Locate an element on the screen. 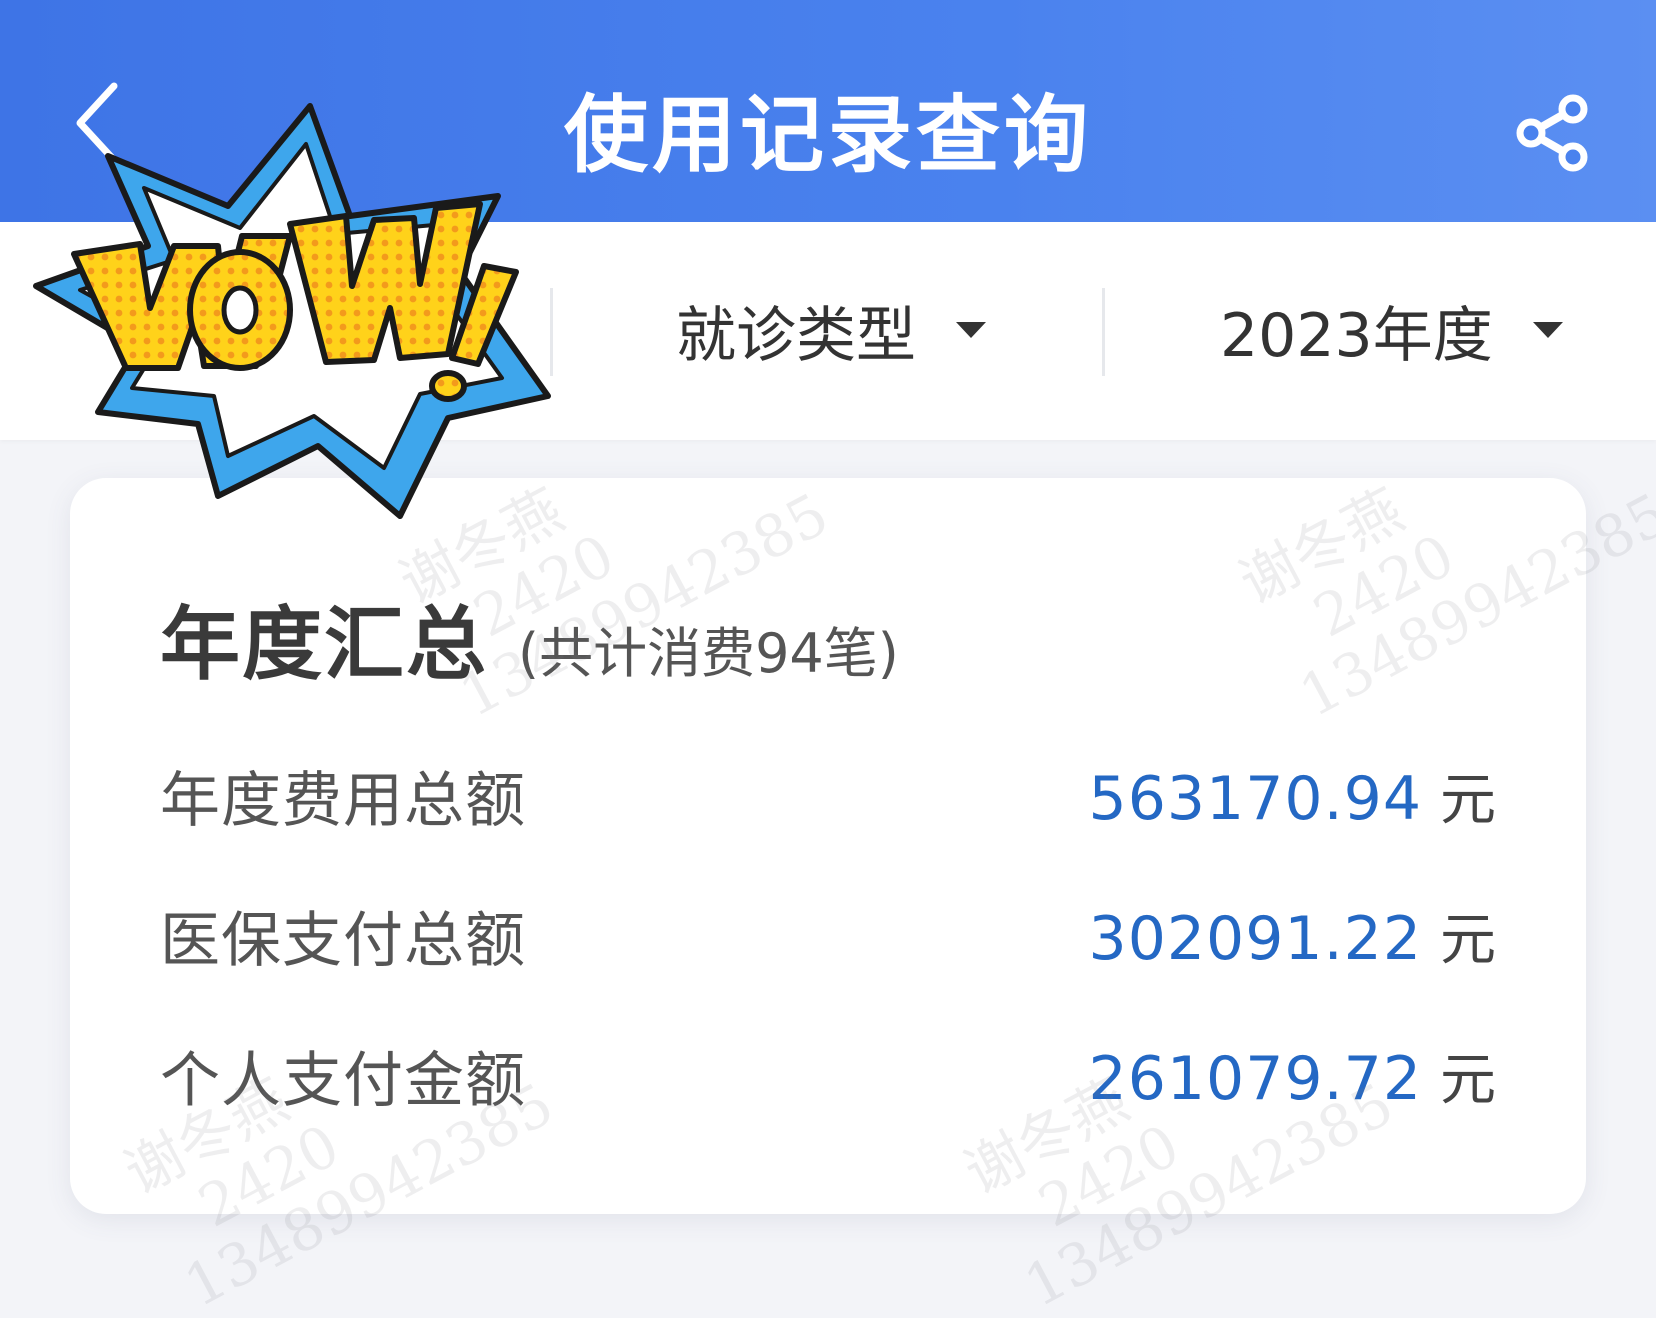 This screenshot has height=1318, width=1656. summary-row-total: 年度费用总额 563170.94 元 is located at coordinates (828, 795).